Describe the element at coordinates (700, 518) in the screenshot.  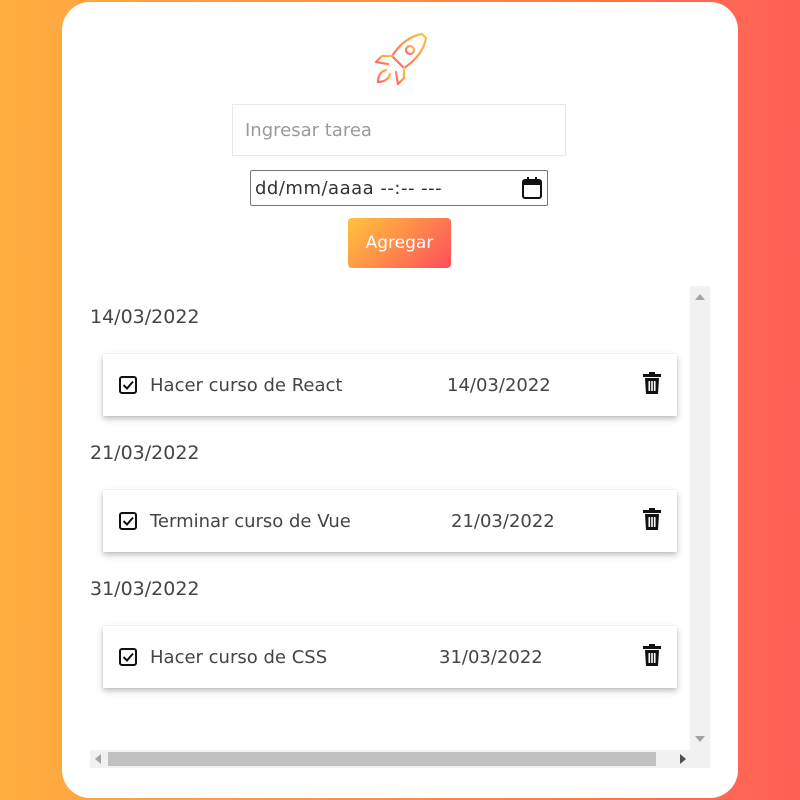
I see `vertical-scrollbar` at that location.